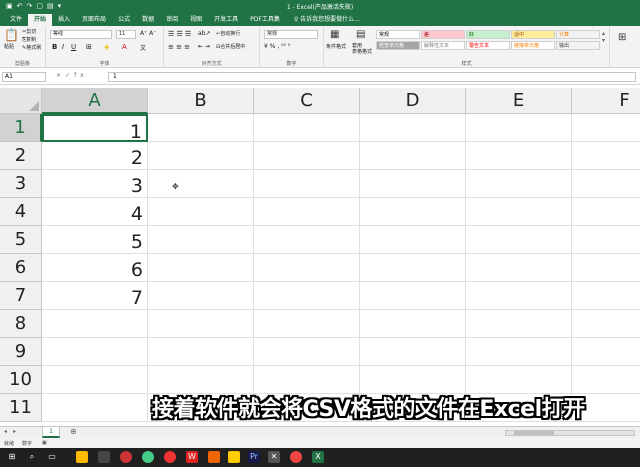 The image size is (640, 467). Describe the element at coordinates (95, 352) in the screenshot. I see `cell-a9` at that location.